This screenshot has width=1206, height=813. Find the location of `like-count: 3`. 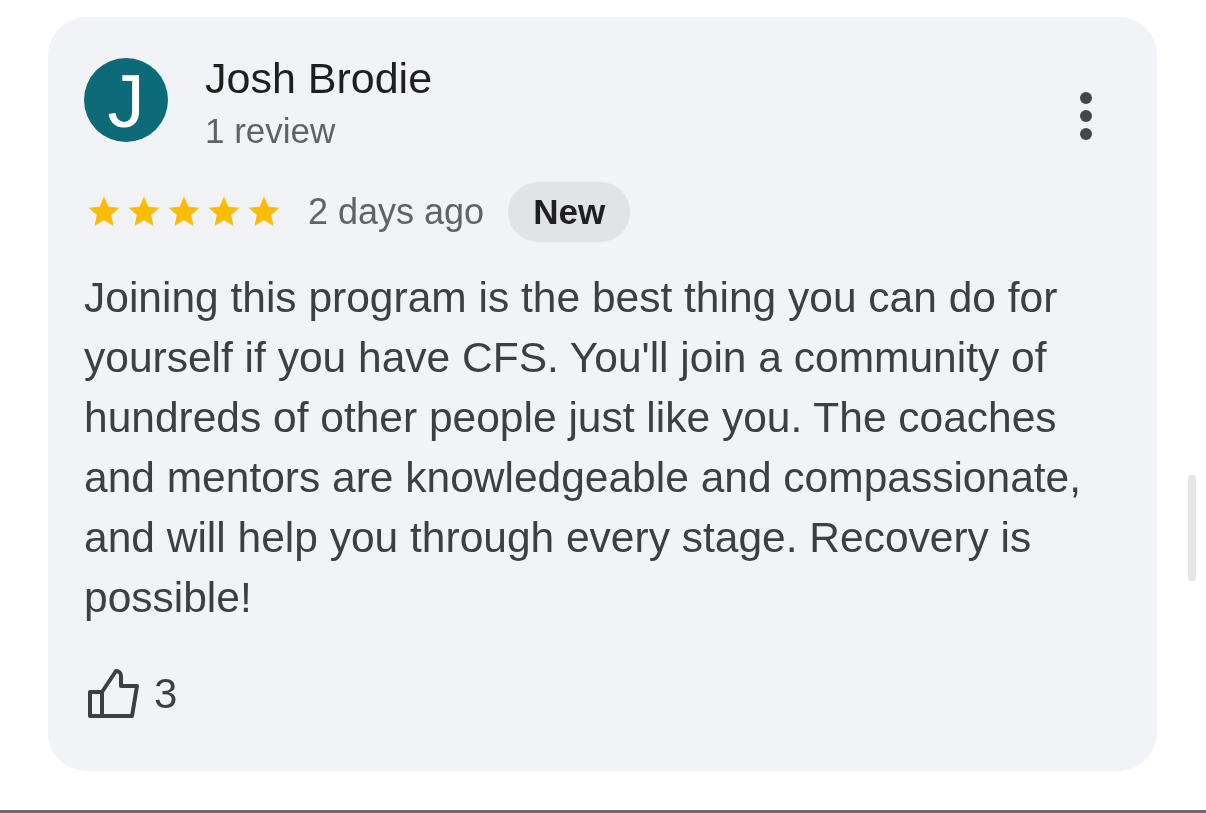

like-count: 3 is located at coordinates (166, 693).